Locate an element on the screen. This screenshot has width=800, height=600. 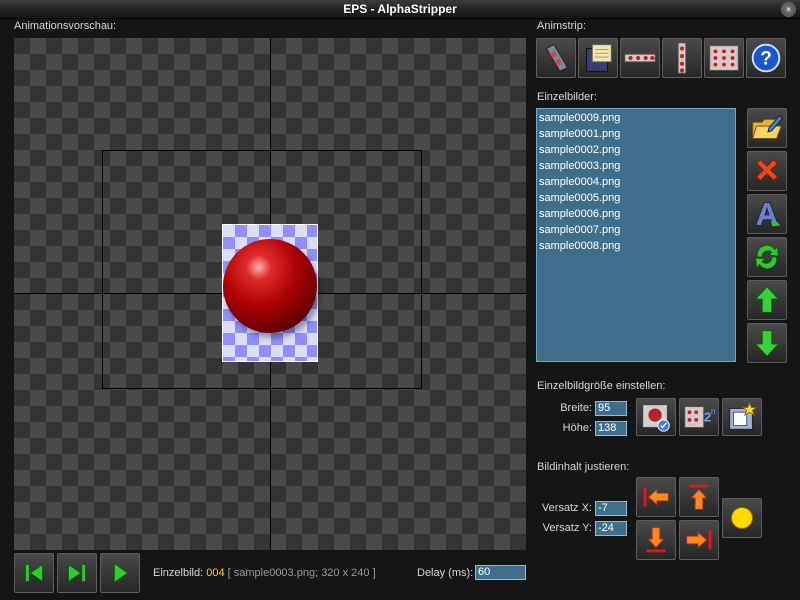
center-icon is located at coordinates (742, 518).